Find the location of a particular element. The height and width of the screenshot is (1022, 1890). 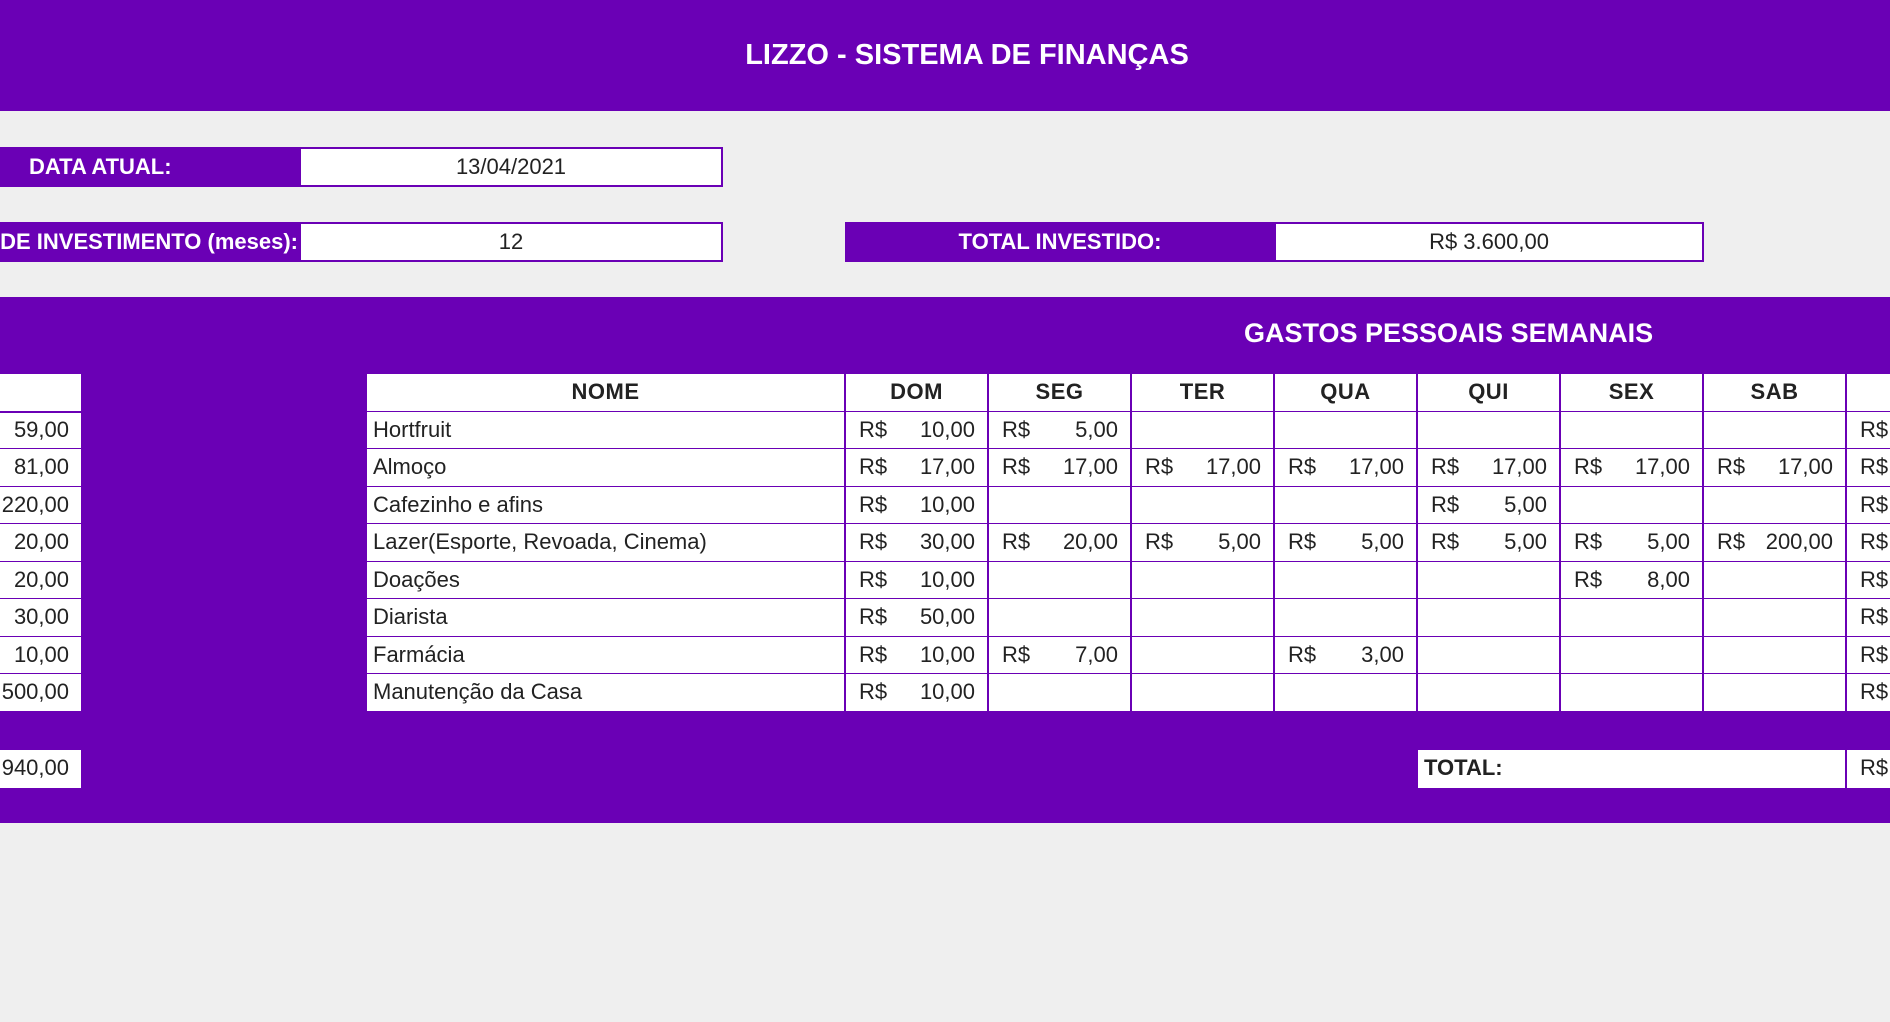

left-column-value: 220,00 is located at coordinates (40, 505).